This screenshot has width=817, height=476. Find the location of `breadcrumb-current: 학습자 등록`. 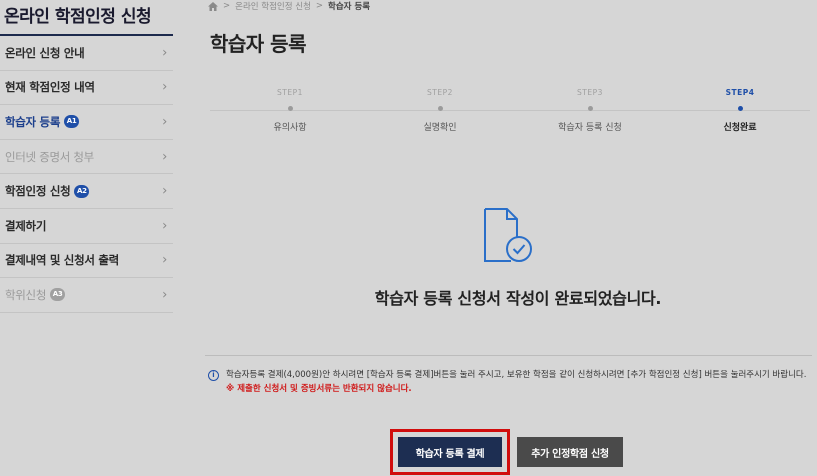

breadcrumb-current: 학습자 등록 is located at coordinates (349, 7).